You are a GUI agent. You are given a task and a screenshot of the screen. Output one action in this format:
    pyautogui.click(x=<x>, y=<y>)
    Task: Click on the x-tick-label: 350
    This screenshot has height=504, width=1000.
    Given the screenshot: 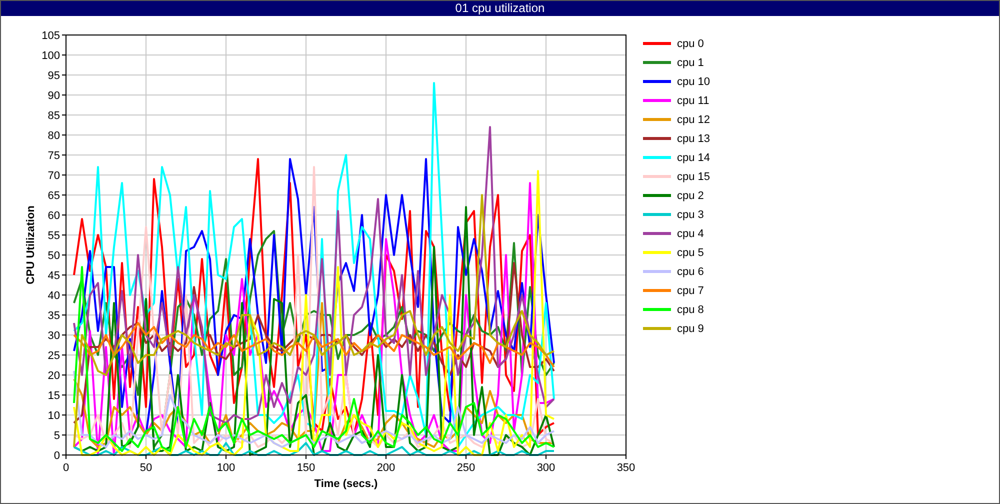 What is the action you would take?
    pyautogui.click(x=626, y=468)
    